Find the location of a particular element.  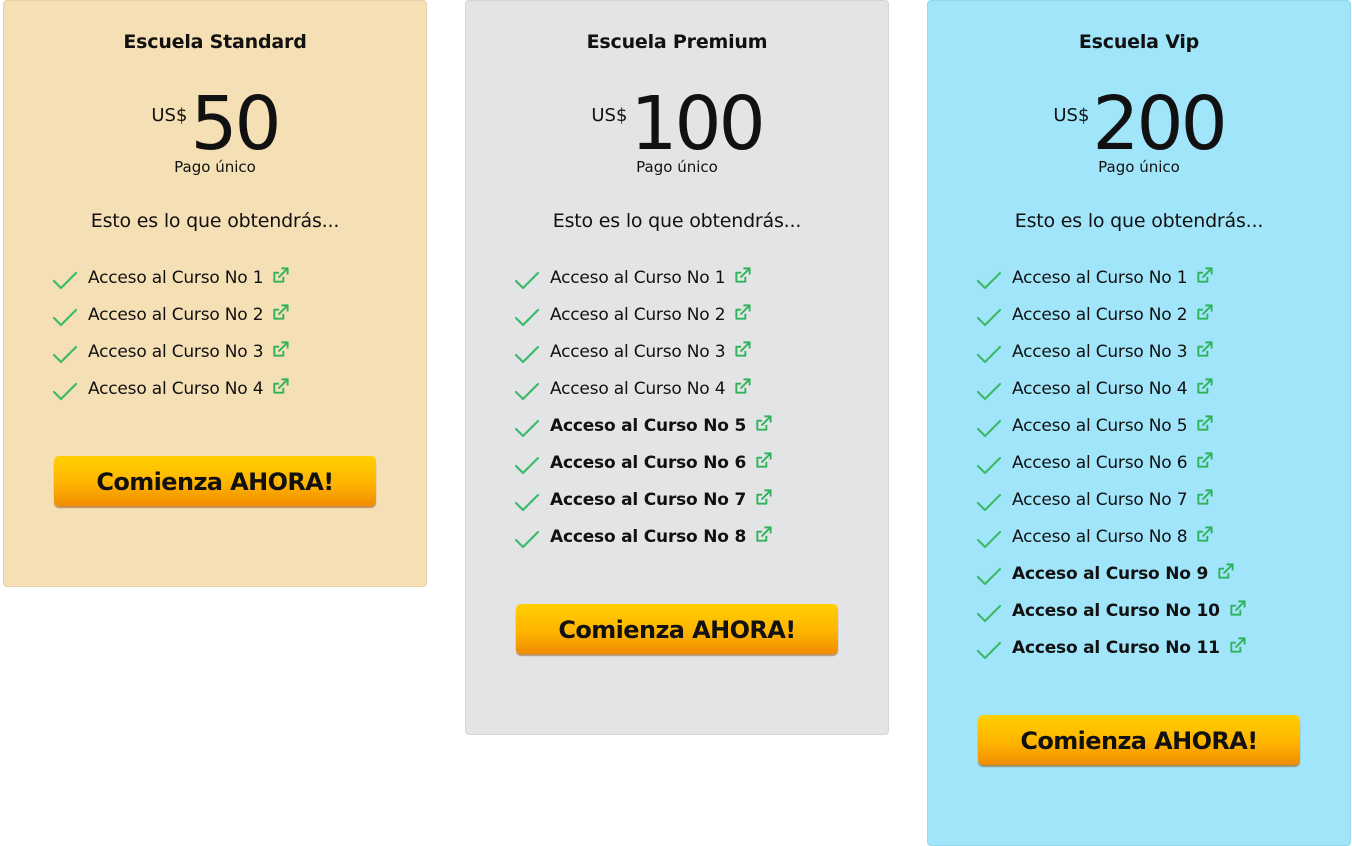

feature-label: Acceso al Curso No 11 is located at coordinates (1116, 647).